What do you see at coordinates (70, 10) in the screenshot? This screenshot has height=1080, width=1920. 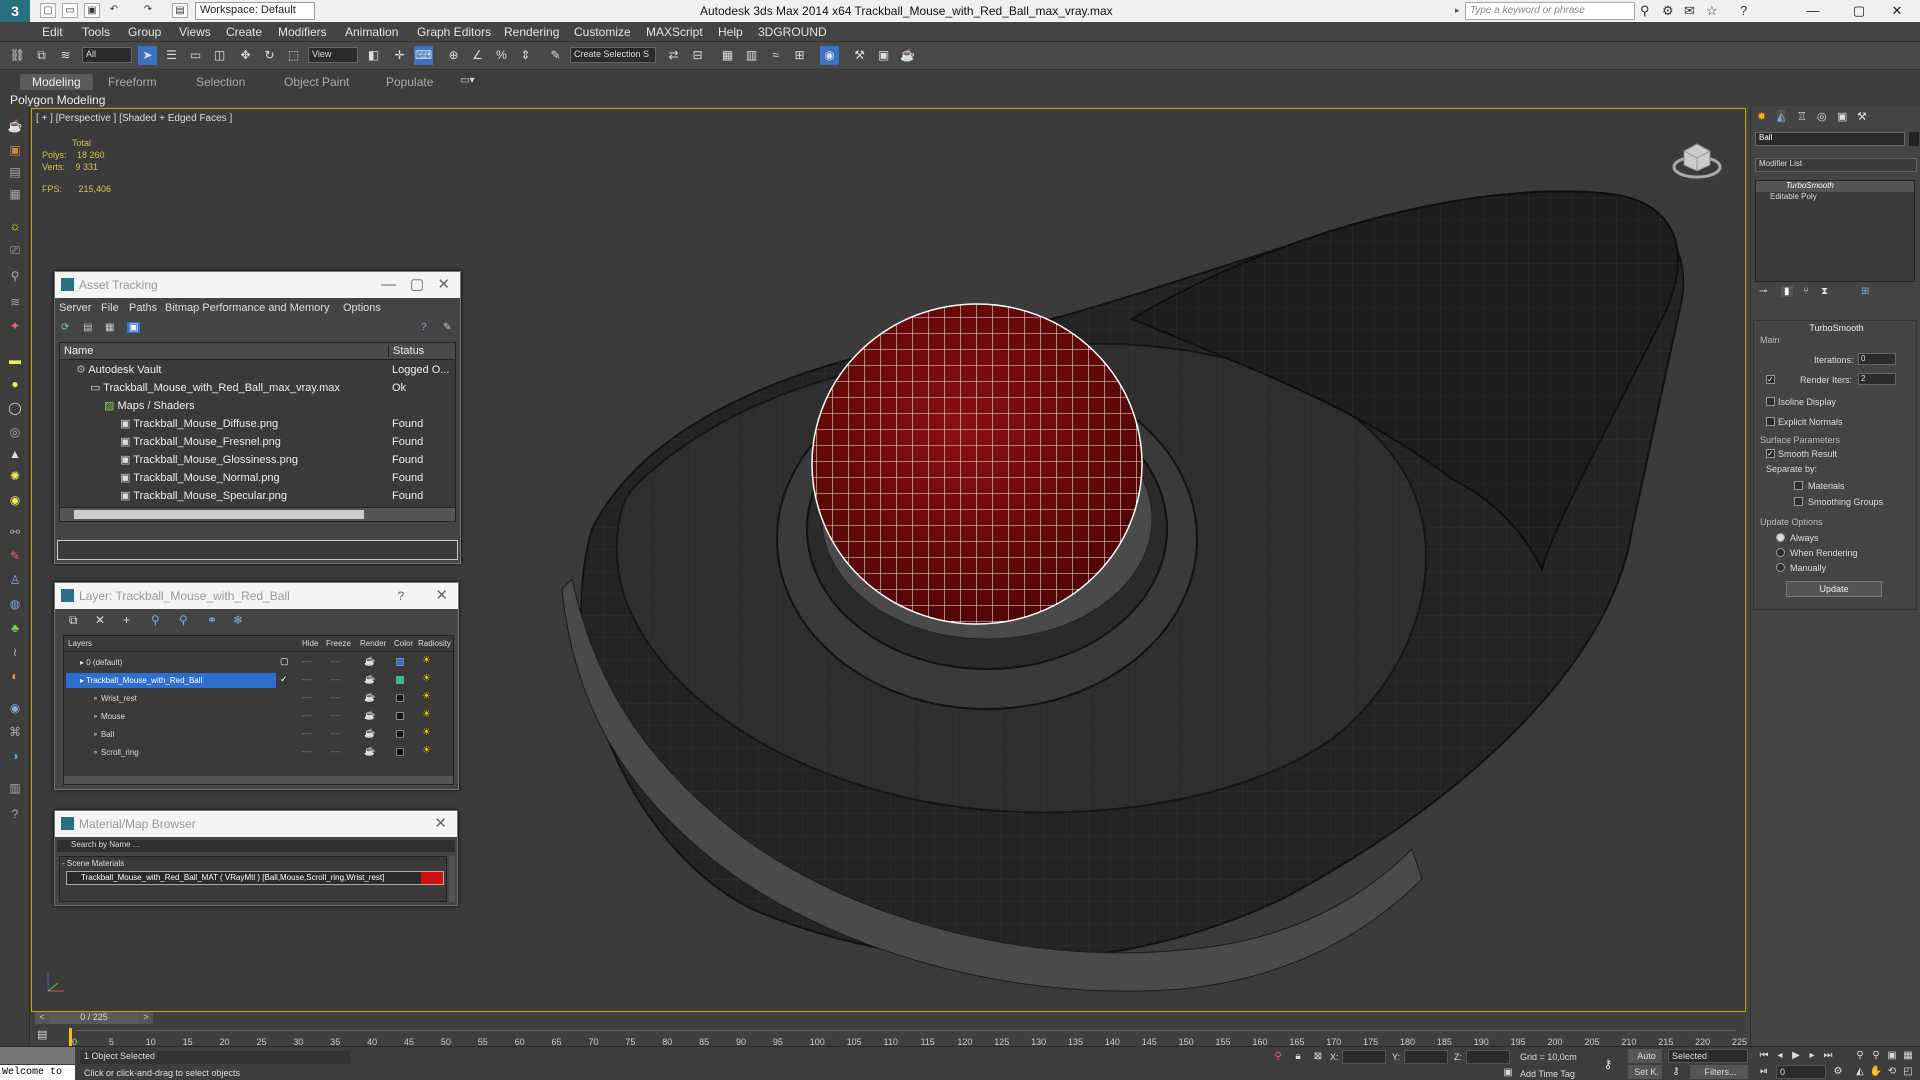 I see `open-file-icon: ▭` at bounding box center [70, 10].